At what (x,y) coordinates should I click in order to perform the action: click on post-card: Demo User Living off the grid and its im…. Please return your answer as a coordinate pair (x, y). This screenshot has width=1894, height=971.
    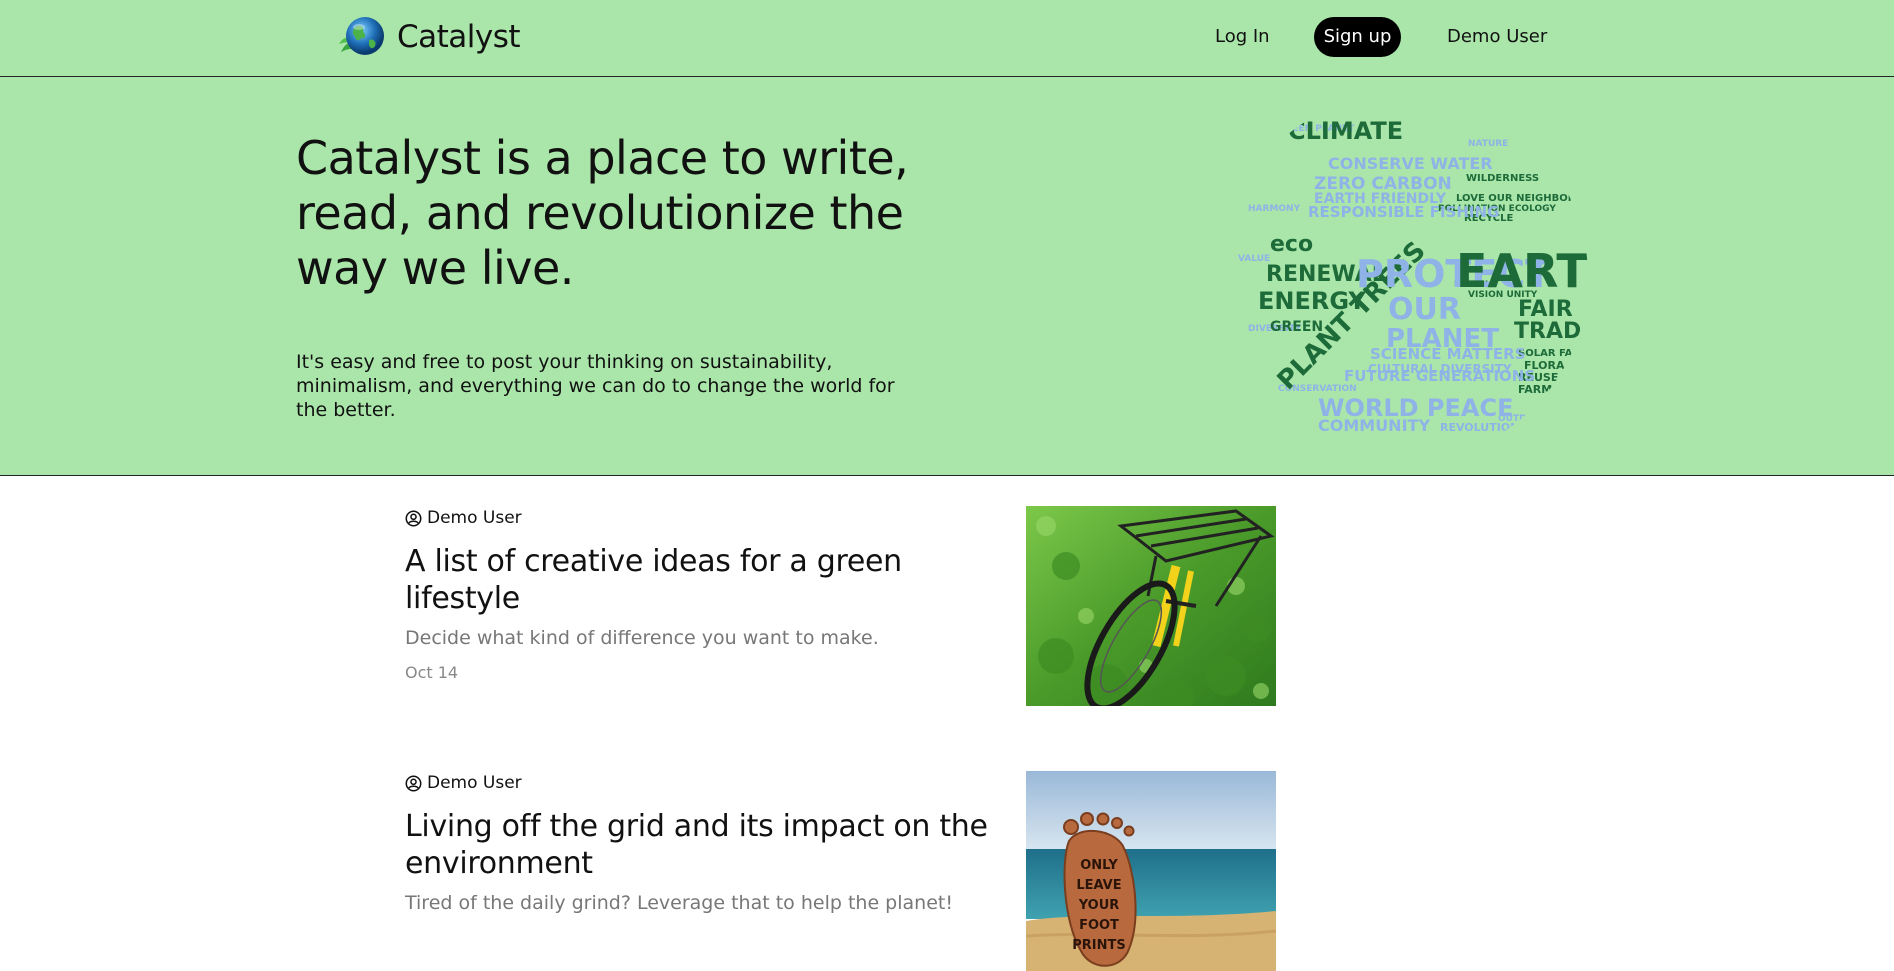
    Looking at the image, I should click on (840, 871).